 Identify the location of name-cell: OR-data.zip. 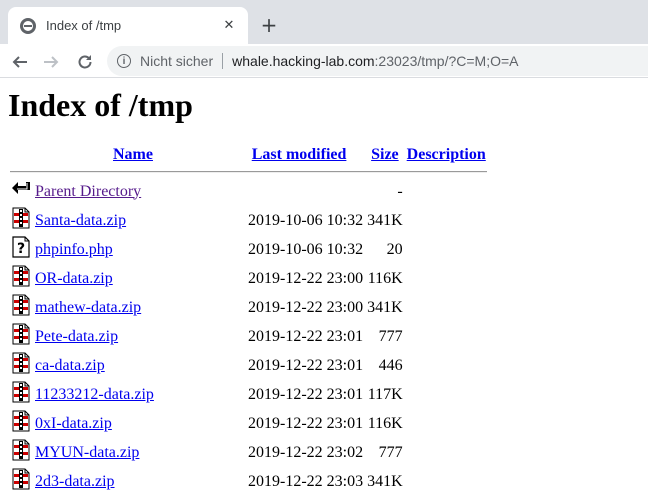
(133, 278).